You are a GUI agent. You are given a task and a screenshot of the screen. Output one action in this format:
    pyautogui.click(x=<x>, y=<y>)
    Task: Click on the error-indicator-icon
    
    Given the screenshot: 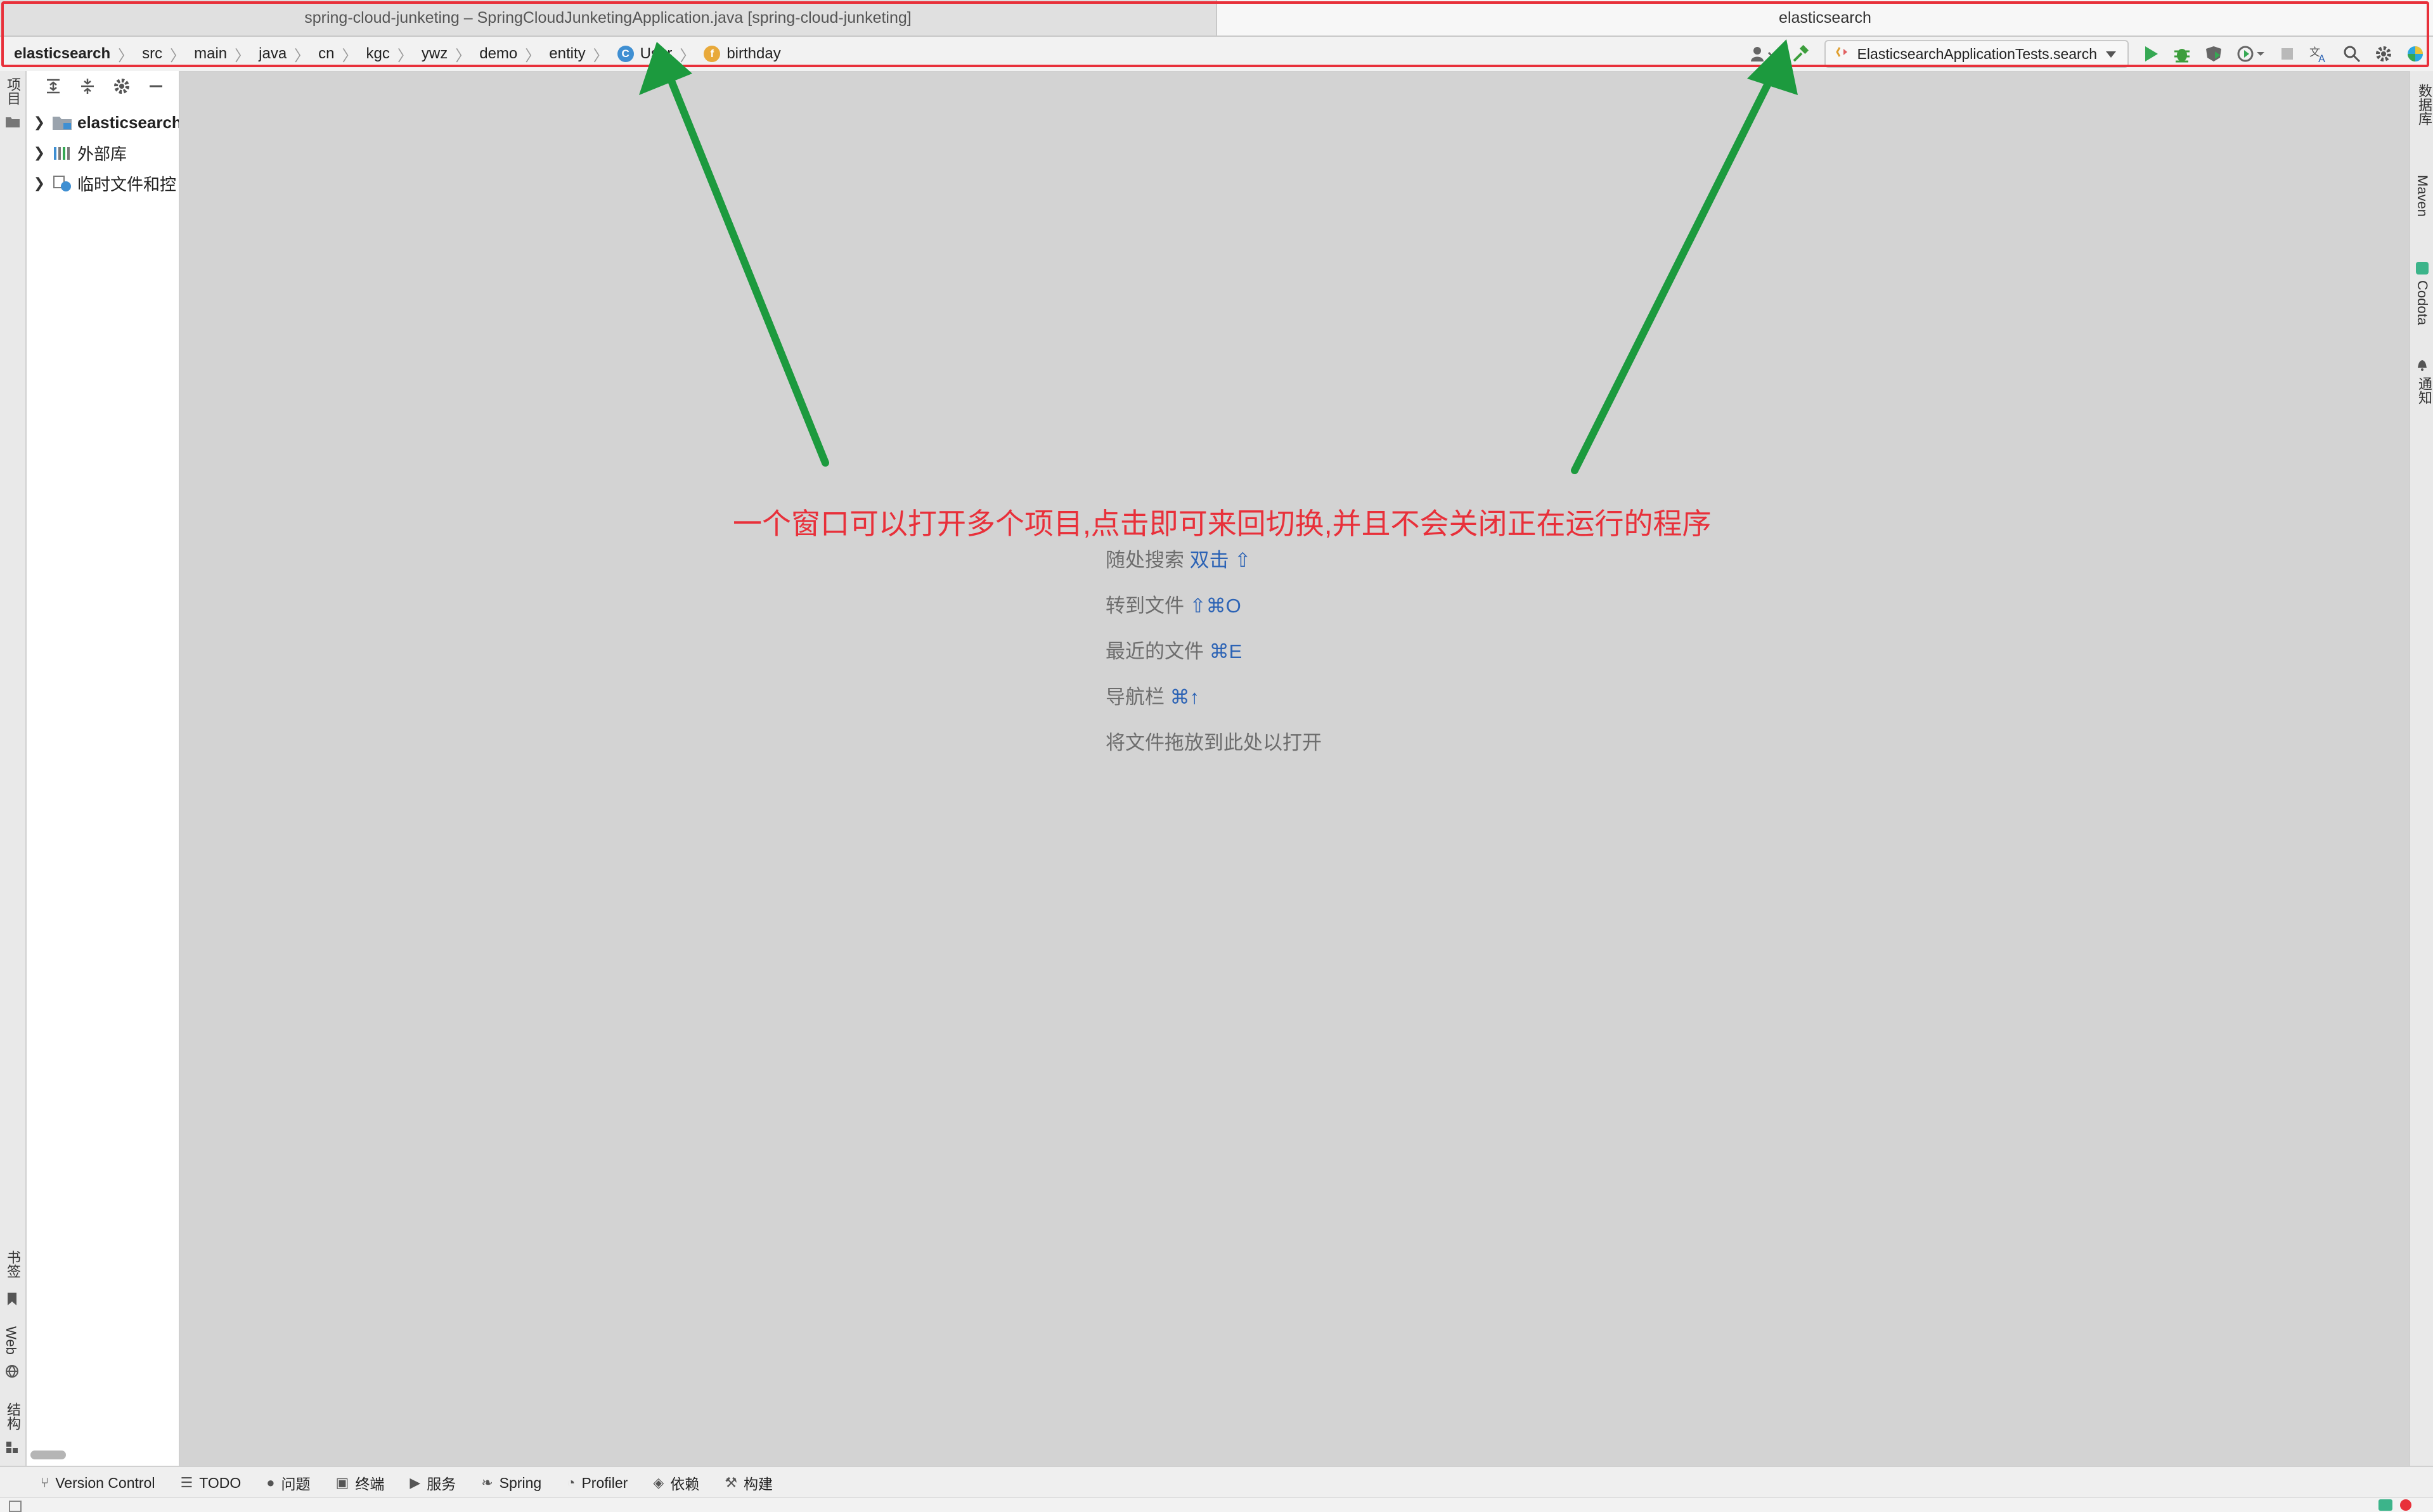 What is the action you would take?
    pyautogui.click(x=2405, y=1505)
    